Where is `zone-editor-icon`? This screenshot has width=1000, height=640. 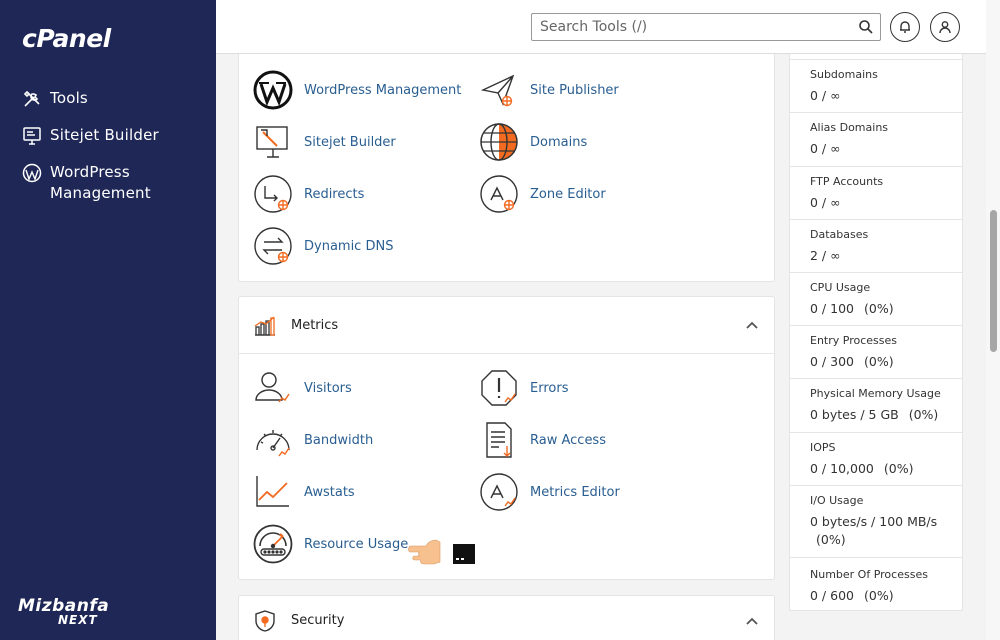
zone-editor-icon is located at coordinates (499, 194).